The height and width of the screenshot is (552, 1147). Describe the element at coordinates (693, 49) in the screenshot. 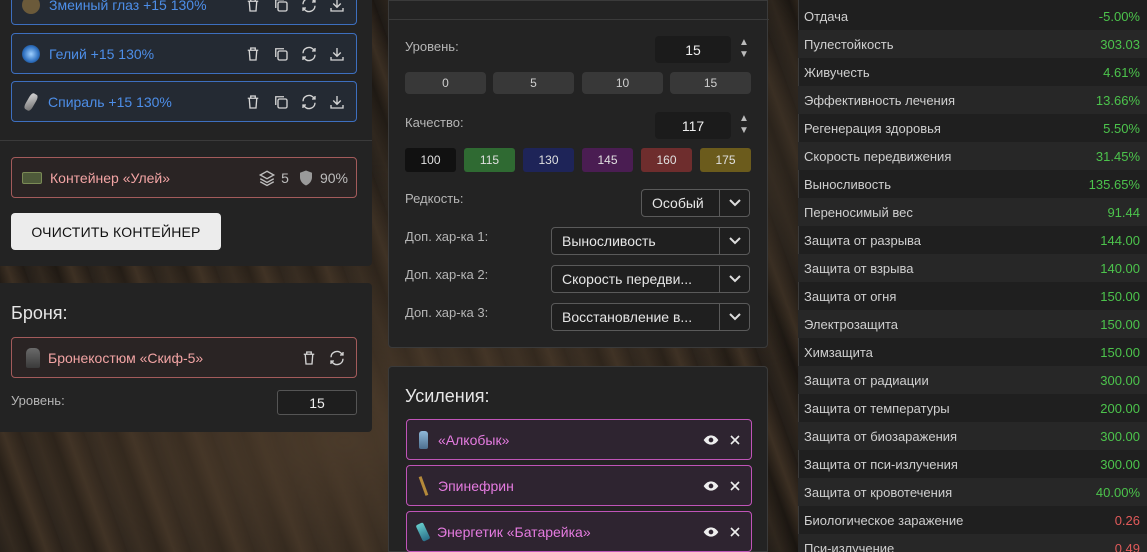

I see `level-input: 15` at that location.